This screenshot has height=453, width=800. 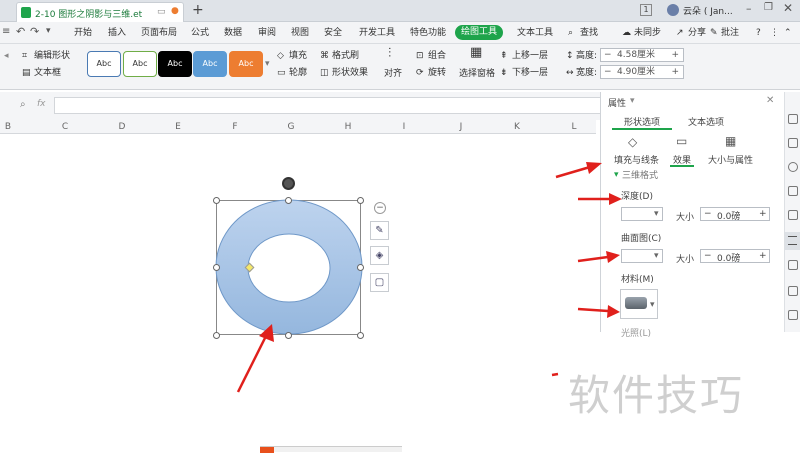 I want to click on app-icon, so click(x=267, y=450).